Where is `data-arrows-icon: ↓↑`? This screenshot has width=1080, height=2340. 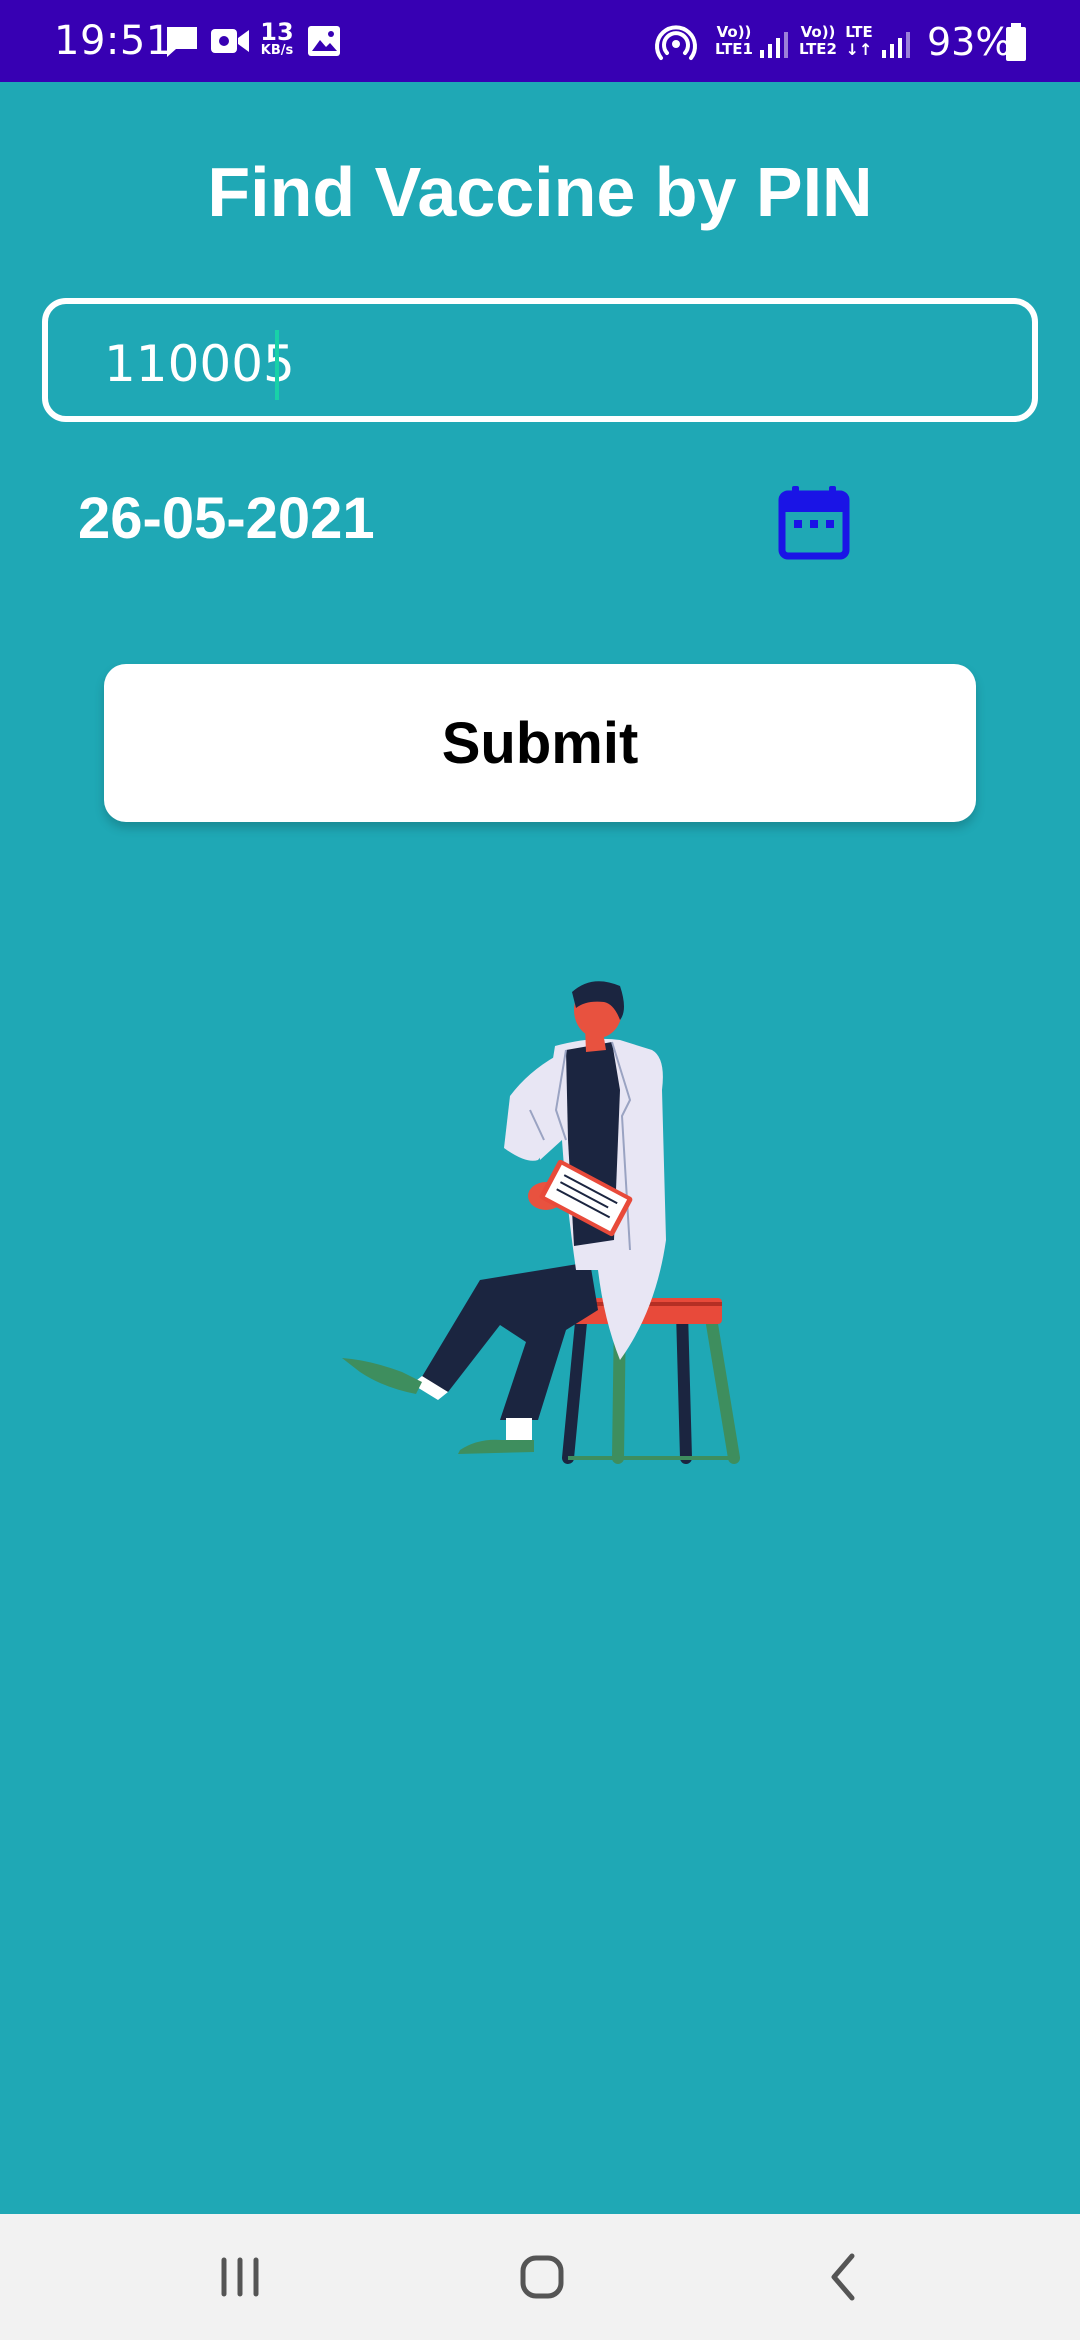 data-arrows-icon: ↓↑ is located at coordinates (859, 49).